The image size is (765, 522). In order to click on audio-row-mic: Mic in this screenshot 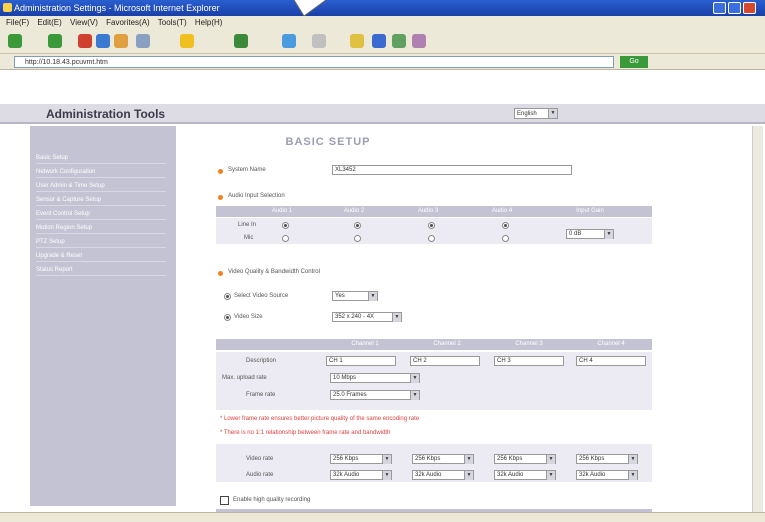, I will do `click(249, 238)`.